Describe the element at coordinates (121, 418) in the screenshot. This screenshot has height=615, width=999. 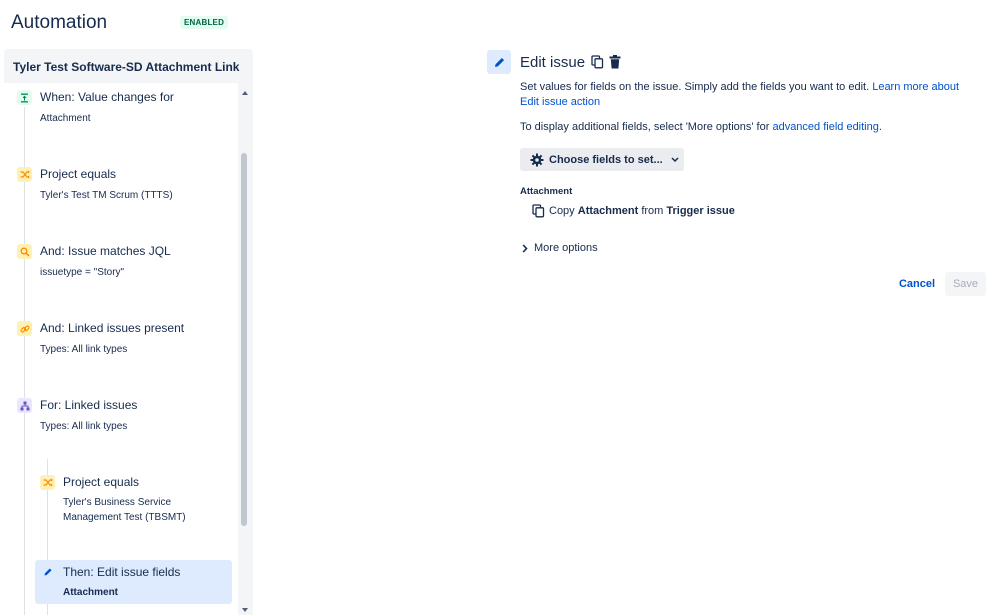
I see `rule-step-branch: For: Linked issues Types: All link types` at that location.